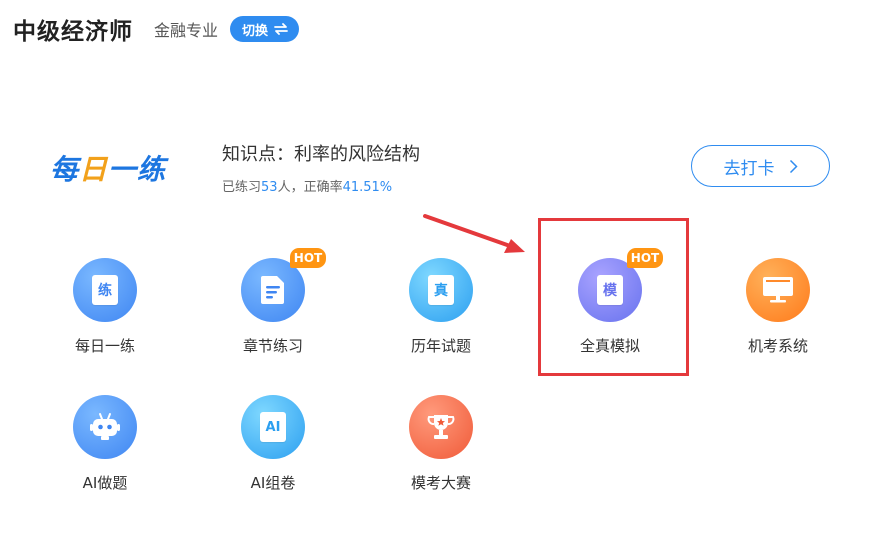  I want to click on practice-stats: 已练习53人，正确率41.51%, so click(307, 187).